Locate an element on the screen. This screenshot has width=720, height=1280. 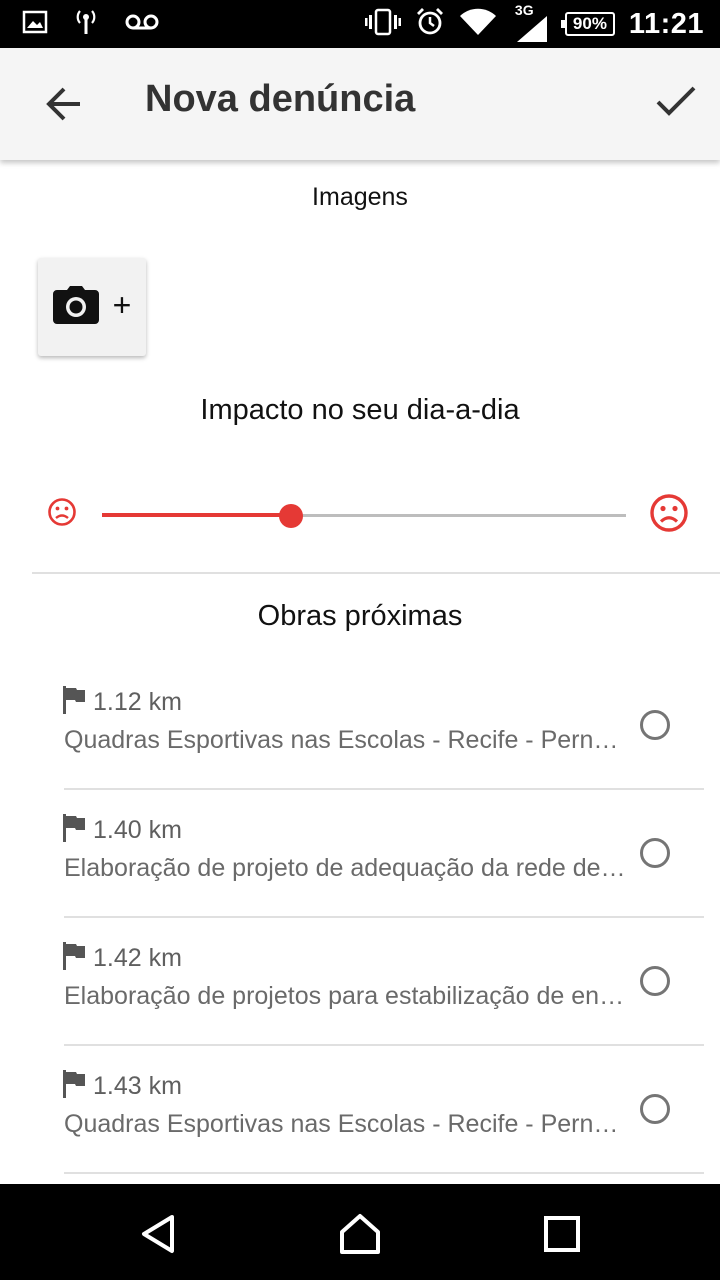
check-icon is located at coordinates (676, 101).